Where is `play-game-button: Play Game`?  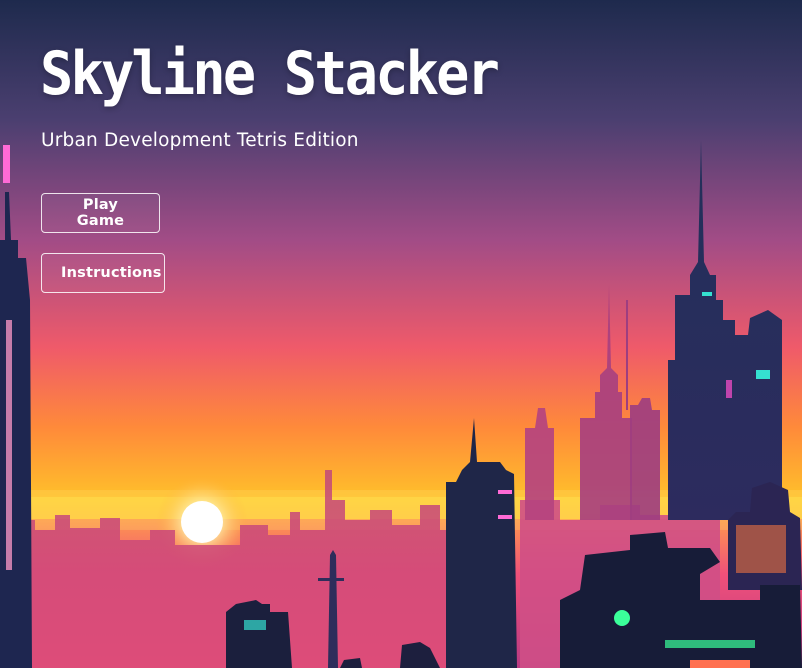 play-game-button: Play Game is located at coordinates (100, 213).